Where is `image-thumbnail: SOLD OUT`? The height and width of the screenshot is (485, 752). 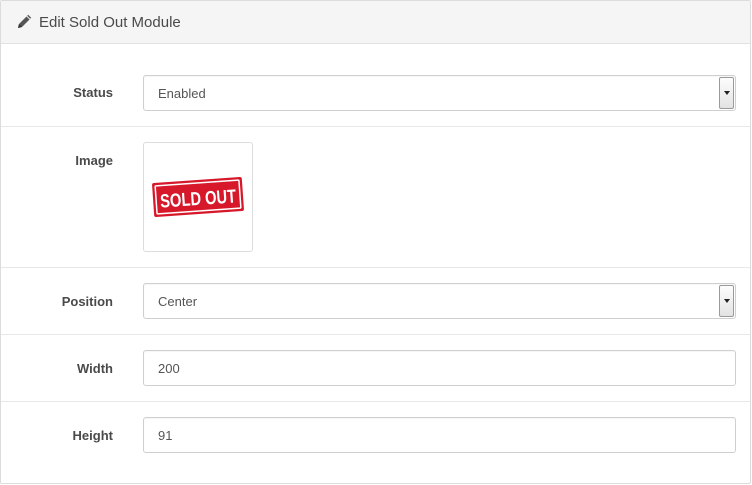 image-thumbnail: SOLD OUT is located at coordinates (198, 197).